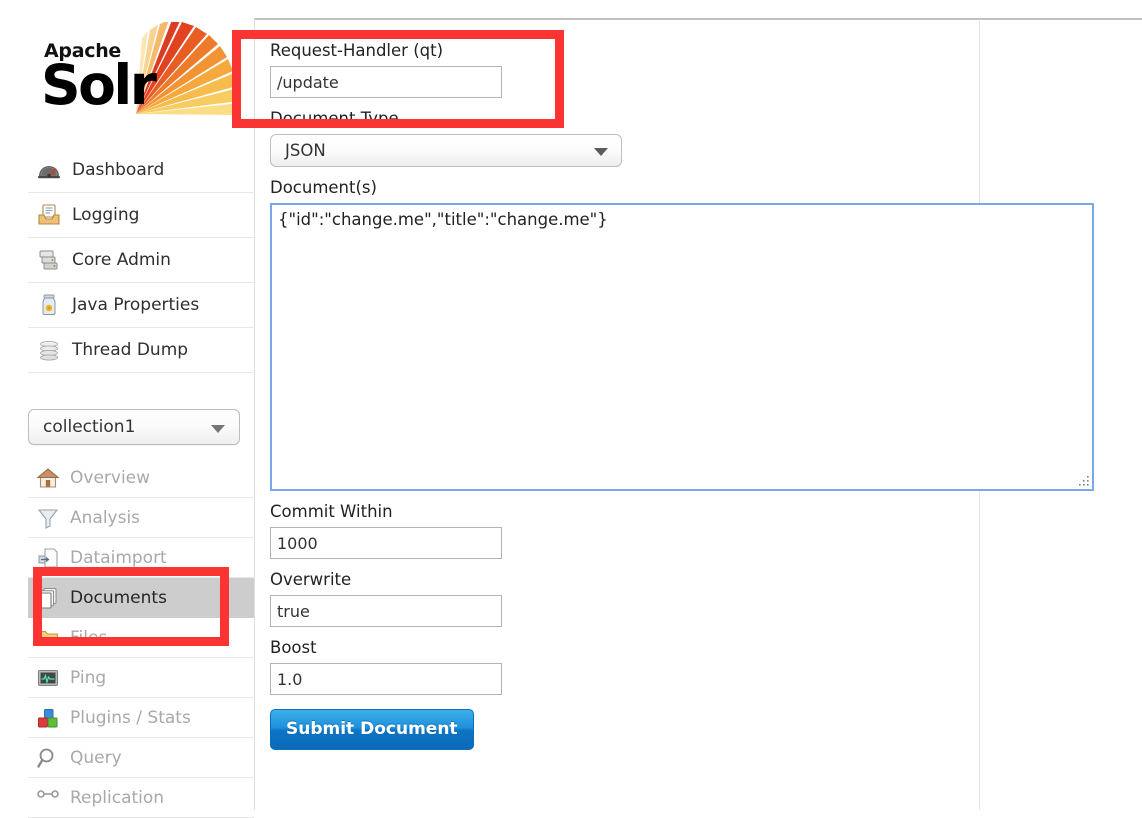 Image resolution: width=1142 pixels, height=818 pixels. What do you see at coordinates (130, 350) in the screenshot?
I see `sidebar-item-label: Thread Dump` at bounding box center [130, 350].